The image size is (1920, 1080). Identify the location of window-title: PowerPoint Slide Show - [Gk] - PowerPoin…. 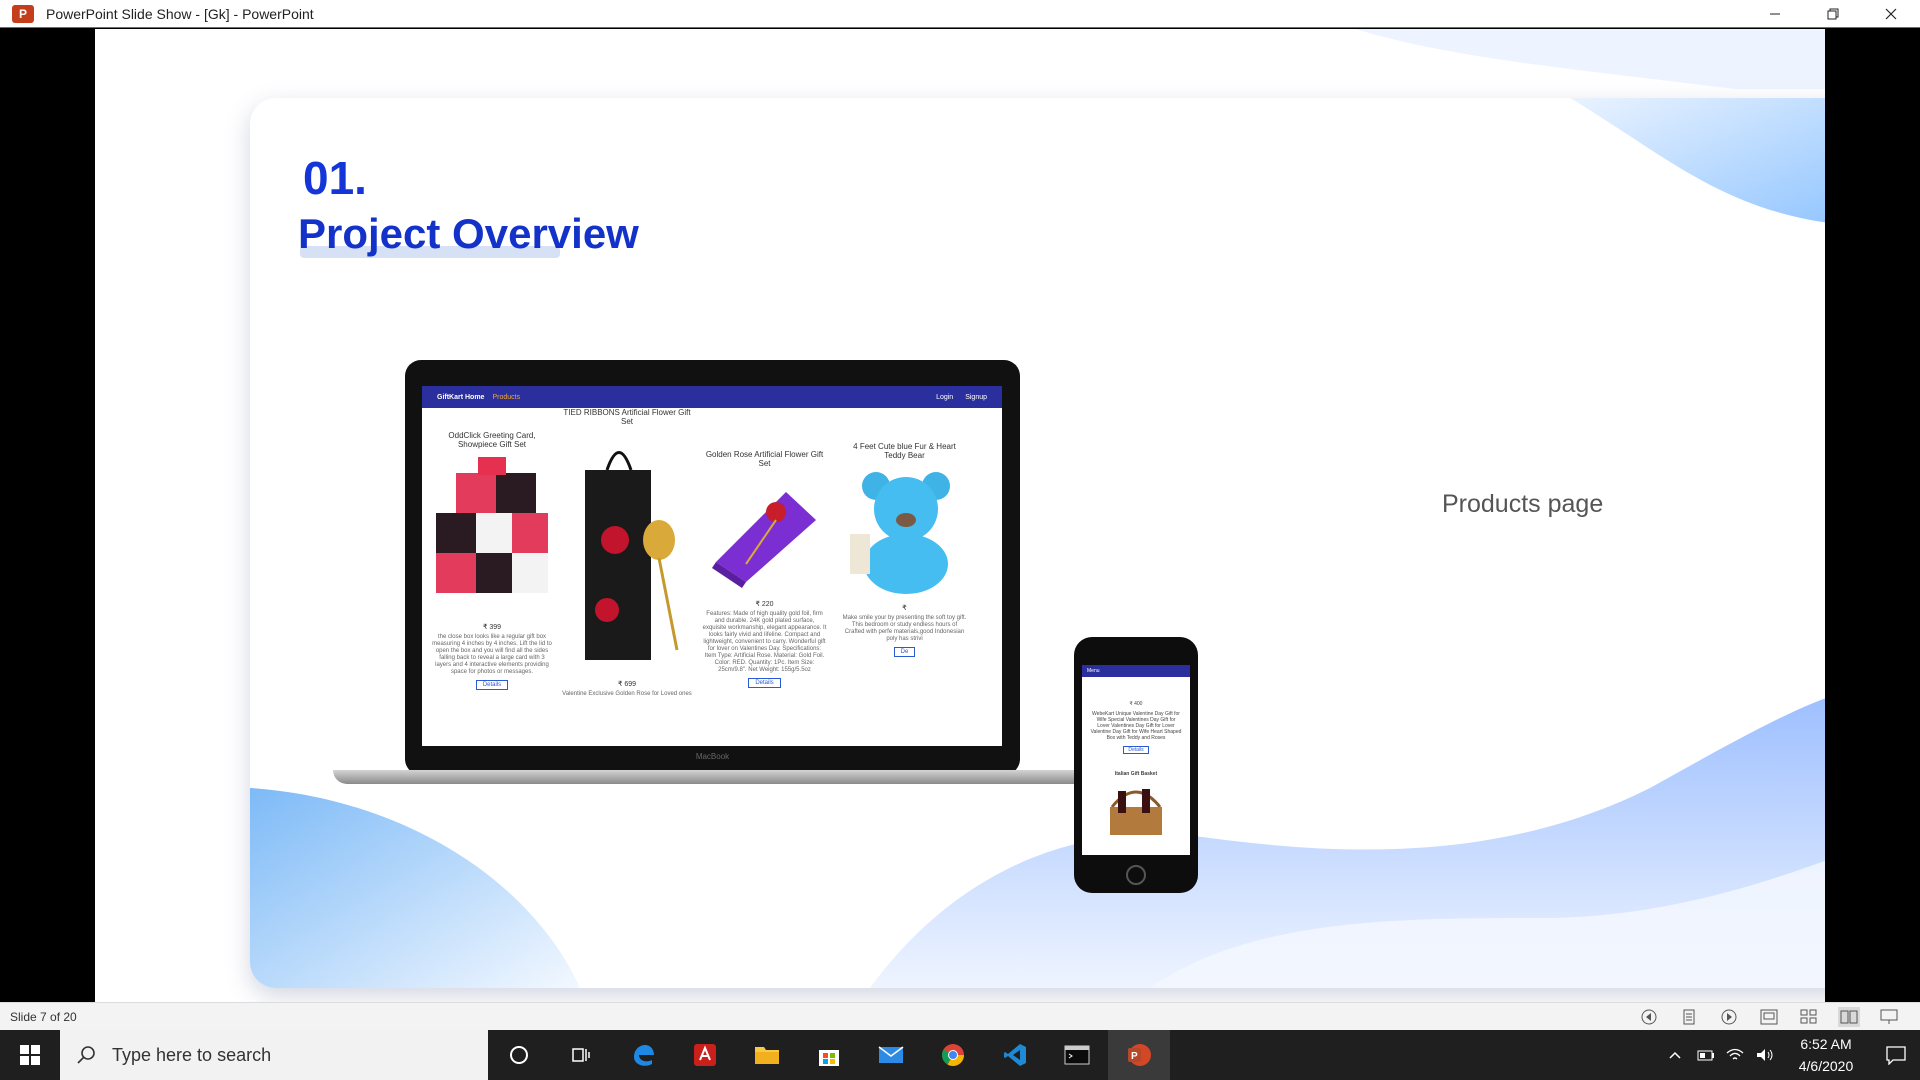
(180, 13).